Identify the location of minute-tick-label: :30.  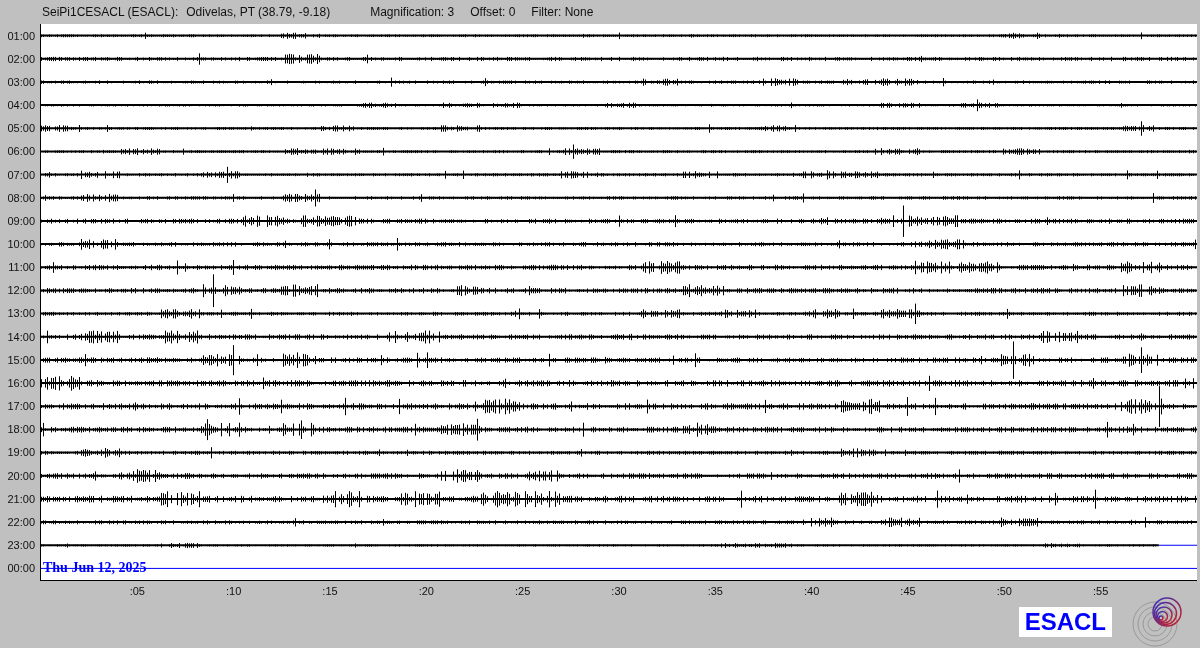
(619, 591).